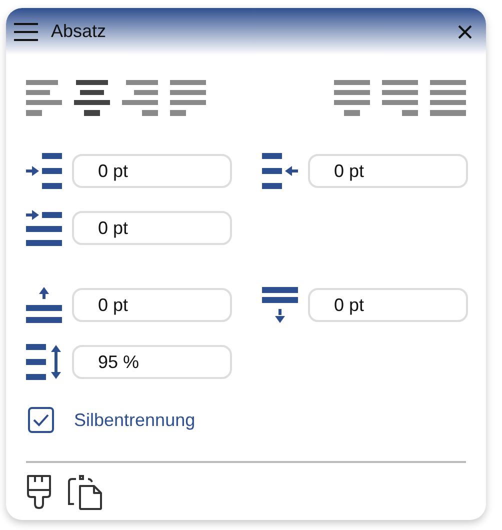 The image size is (502, 530). I want to click on justify-all-align-icon, so click(448, 98).